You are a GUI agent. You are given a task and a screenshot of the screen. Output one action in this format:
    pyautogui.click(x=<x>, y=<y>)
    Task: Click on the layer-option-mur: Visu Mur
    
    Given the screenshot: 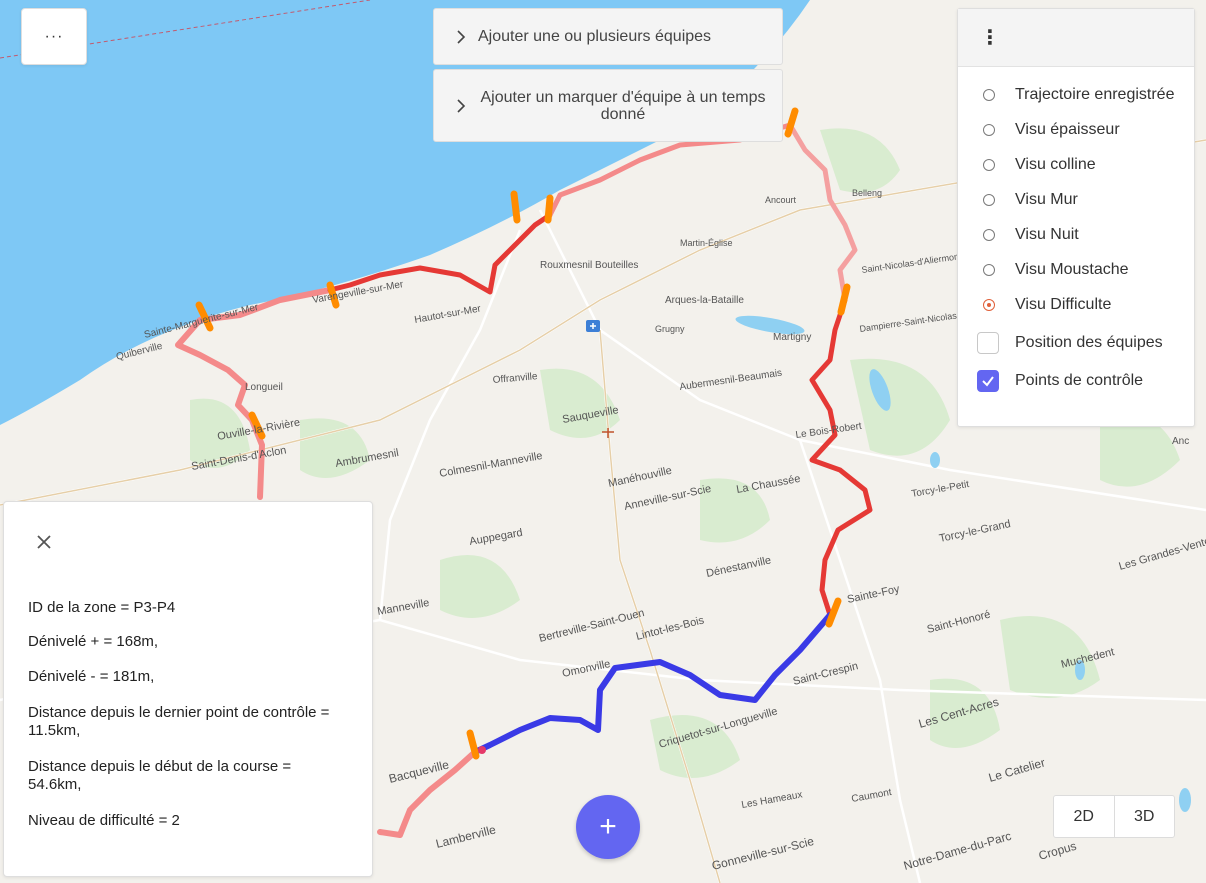 What is the action you would take?
    pyautogui.click(x=1018, y=200)
    